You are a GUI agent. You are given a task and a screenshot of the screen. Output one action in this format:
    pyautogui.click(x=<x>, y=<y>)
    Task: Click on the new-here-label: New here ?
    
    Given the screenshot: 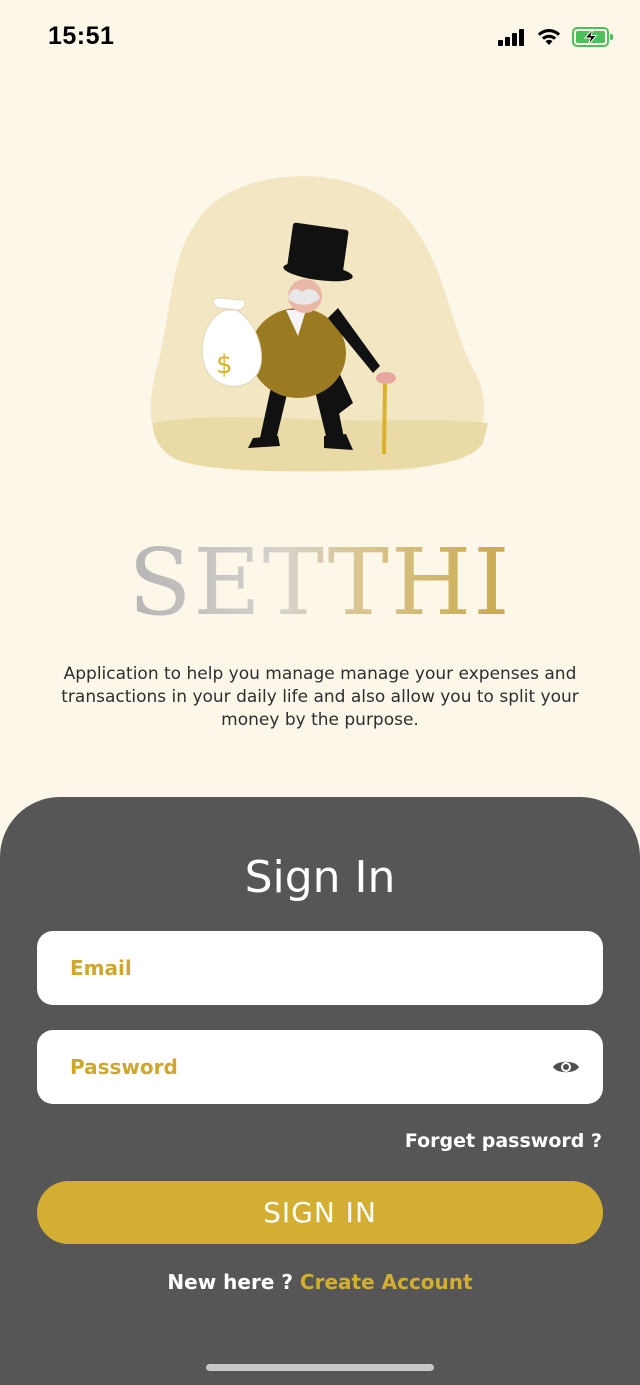 What is the action you would take?
    pyautogui.click(x=230, y=1282)
    